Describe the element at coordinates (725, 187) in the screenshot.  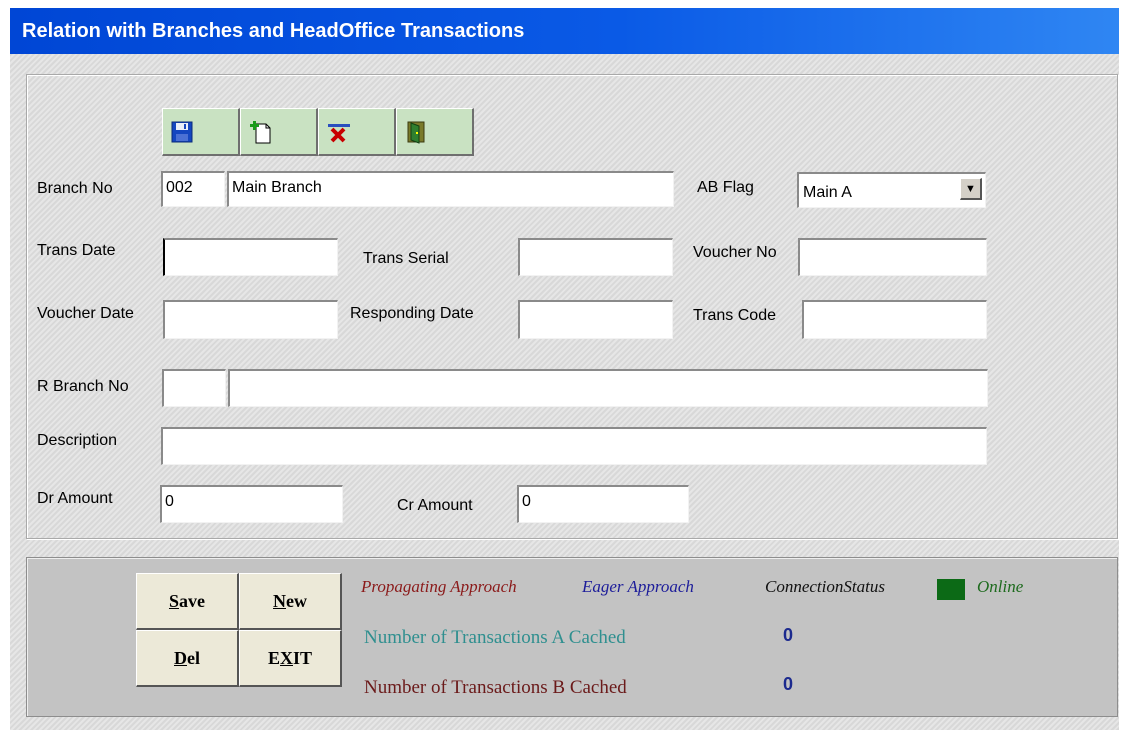
I see `ab-flag-label: AB Flag` at that location.